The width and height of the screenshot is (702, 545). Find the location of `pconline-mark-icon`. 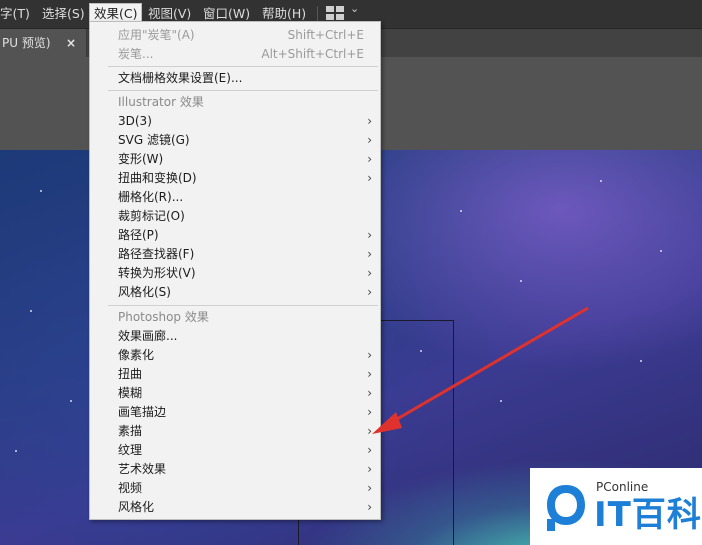

pconline-mark-icon is located at coordinates (566, 508).